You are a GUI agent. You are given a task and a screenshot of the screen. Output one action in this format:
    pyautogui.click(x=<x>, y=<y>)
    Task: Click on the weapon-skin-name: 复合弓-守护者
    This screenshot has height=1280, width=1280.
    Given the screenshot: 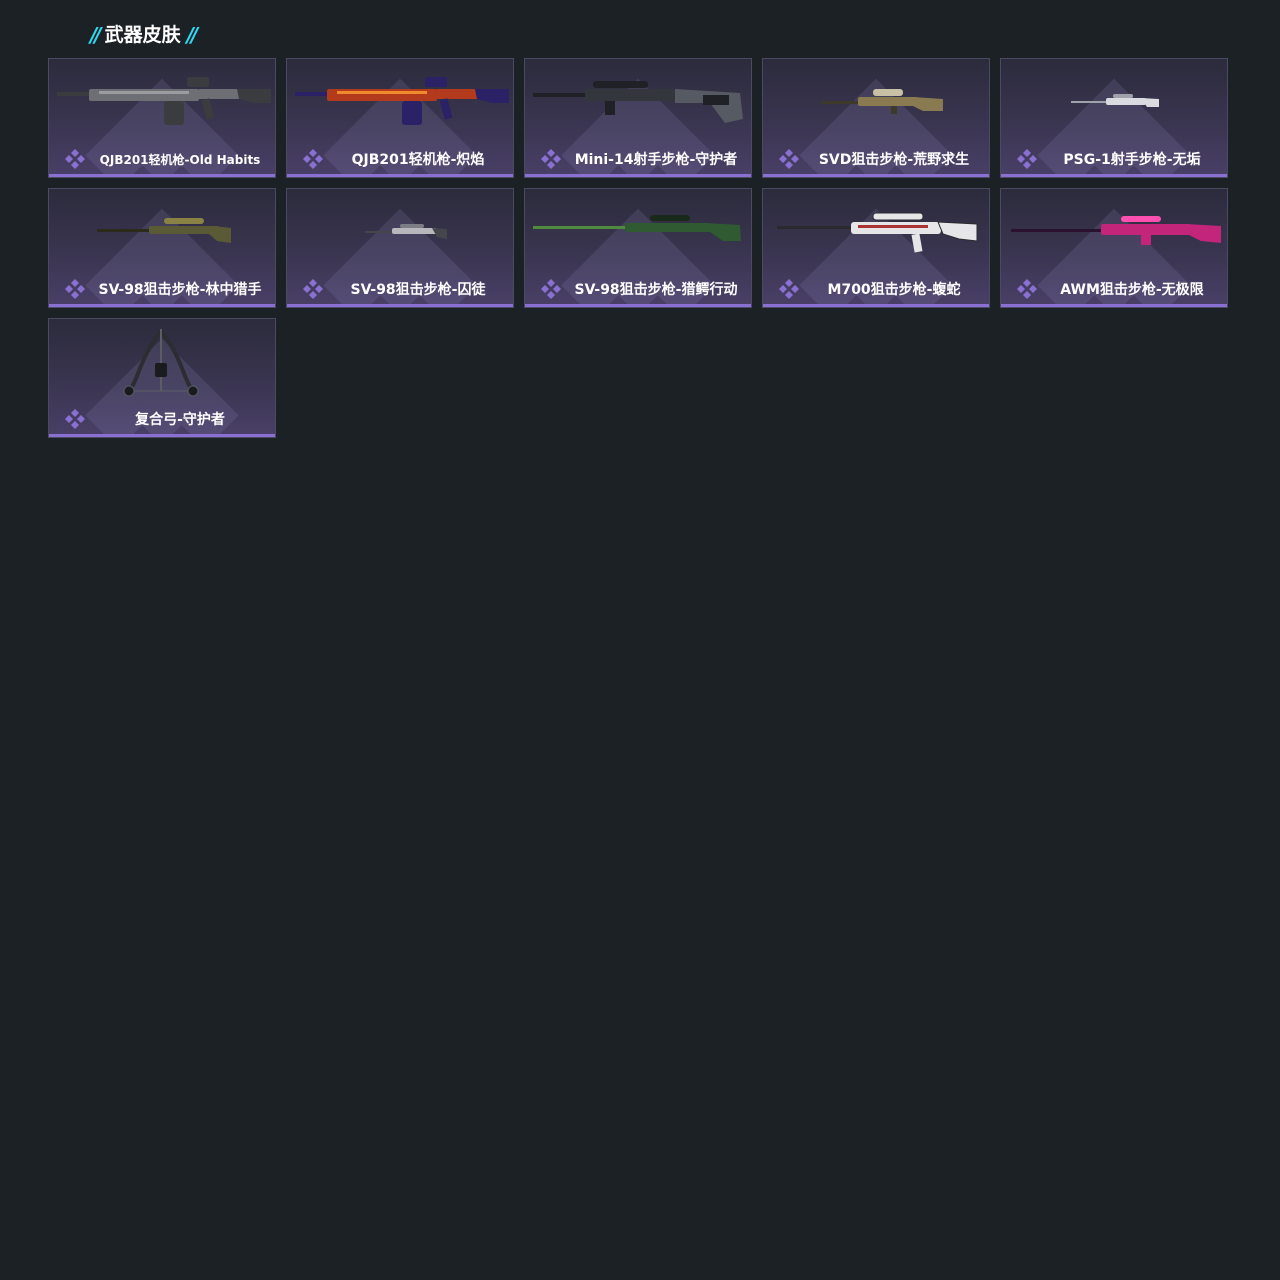 What is the action you would take?
    pyautogui.click(x=180, y=420)
    